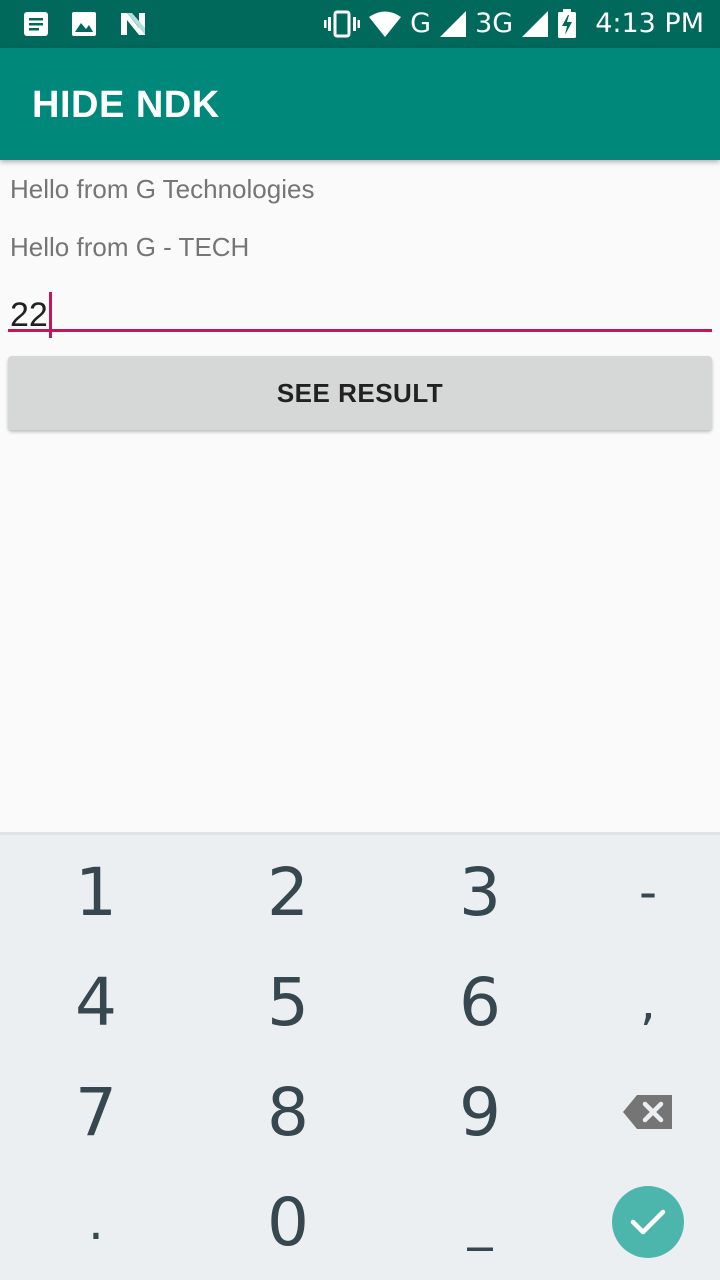 The height and width of the screenshot is (1280, 720). Describe the element at coordinates (162, 189) in the screenshot. I see `greeting-text-1: Hello from G Technologies` at that location.